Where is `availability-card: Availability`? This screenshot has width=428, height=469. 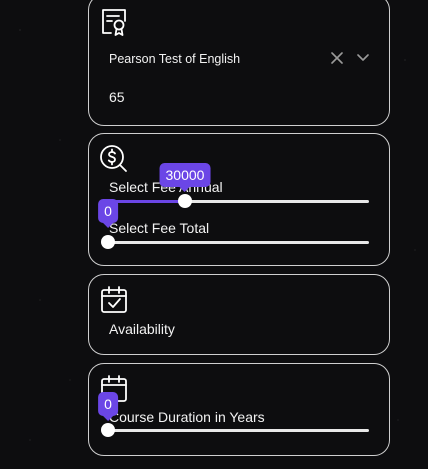 availability-card: Availability is located at coordinates (239, 314).